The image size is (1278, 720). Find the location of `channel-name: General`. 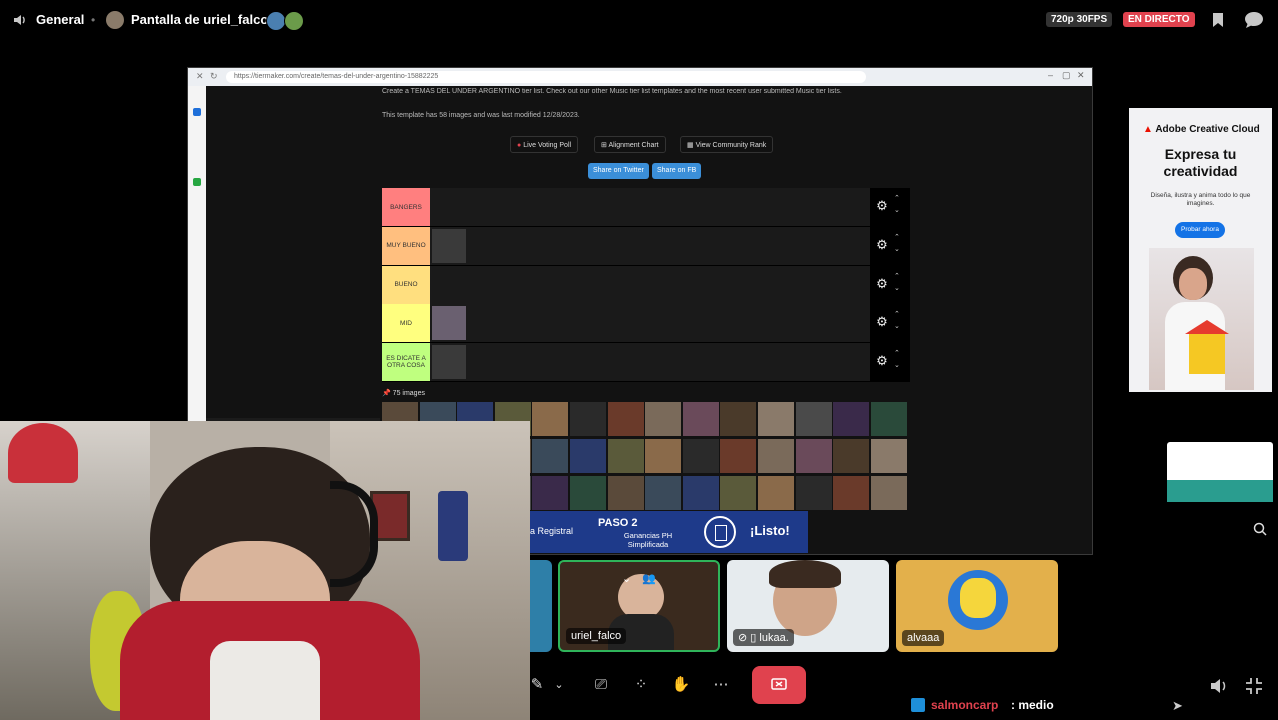

channel-name: General is located at coordinates (60, 19).